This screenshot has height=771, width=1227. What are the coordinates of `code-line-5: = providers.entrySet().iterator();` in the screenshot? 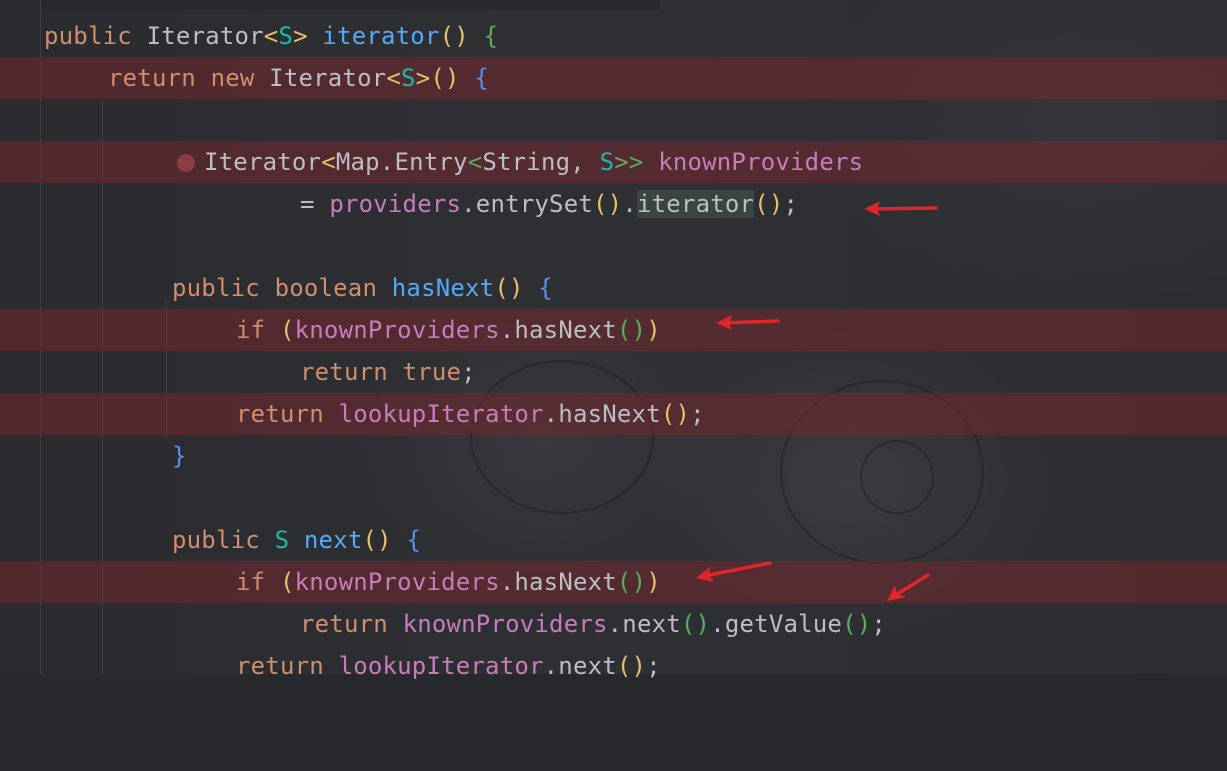 It's located at (613, 204).